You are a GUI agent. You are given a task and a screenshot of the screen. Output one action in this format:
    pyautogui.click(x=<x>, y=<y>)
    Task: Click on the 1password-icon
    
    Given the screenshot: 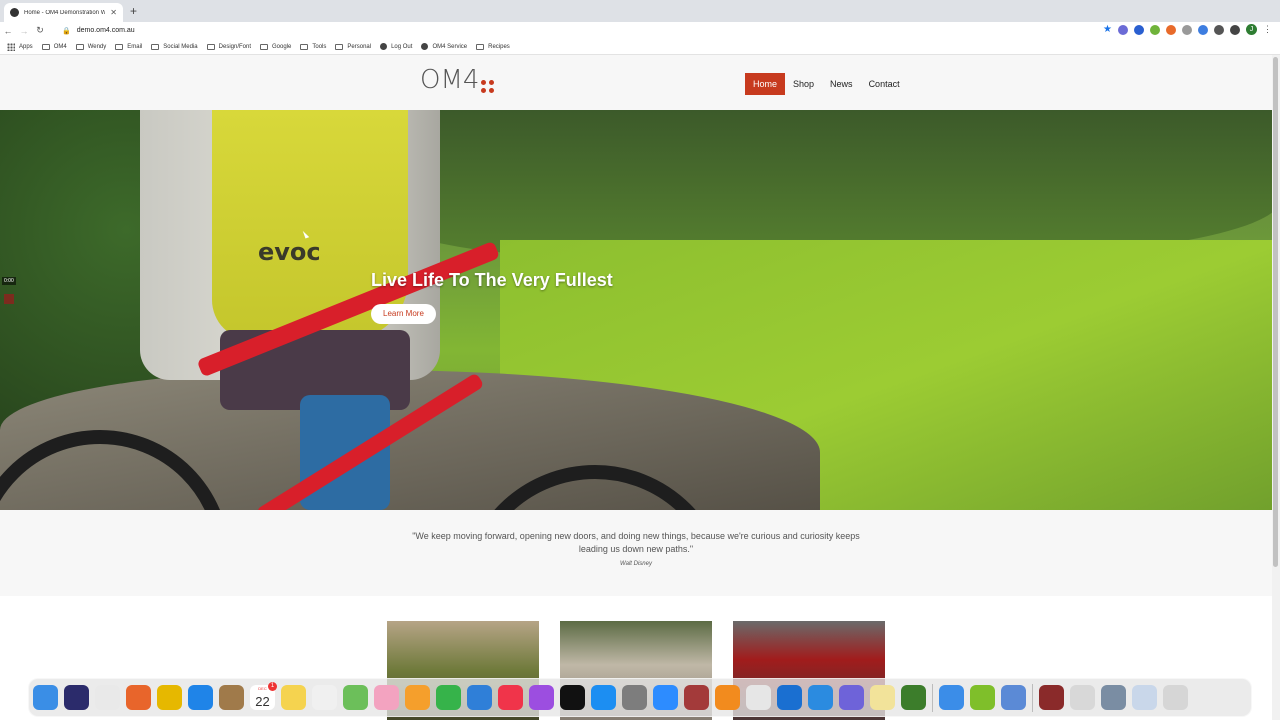 What is the action you would take?
    pyautogui.click(x=789, y=697)
    